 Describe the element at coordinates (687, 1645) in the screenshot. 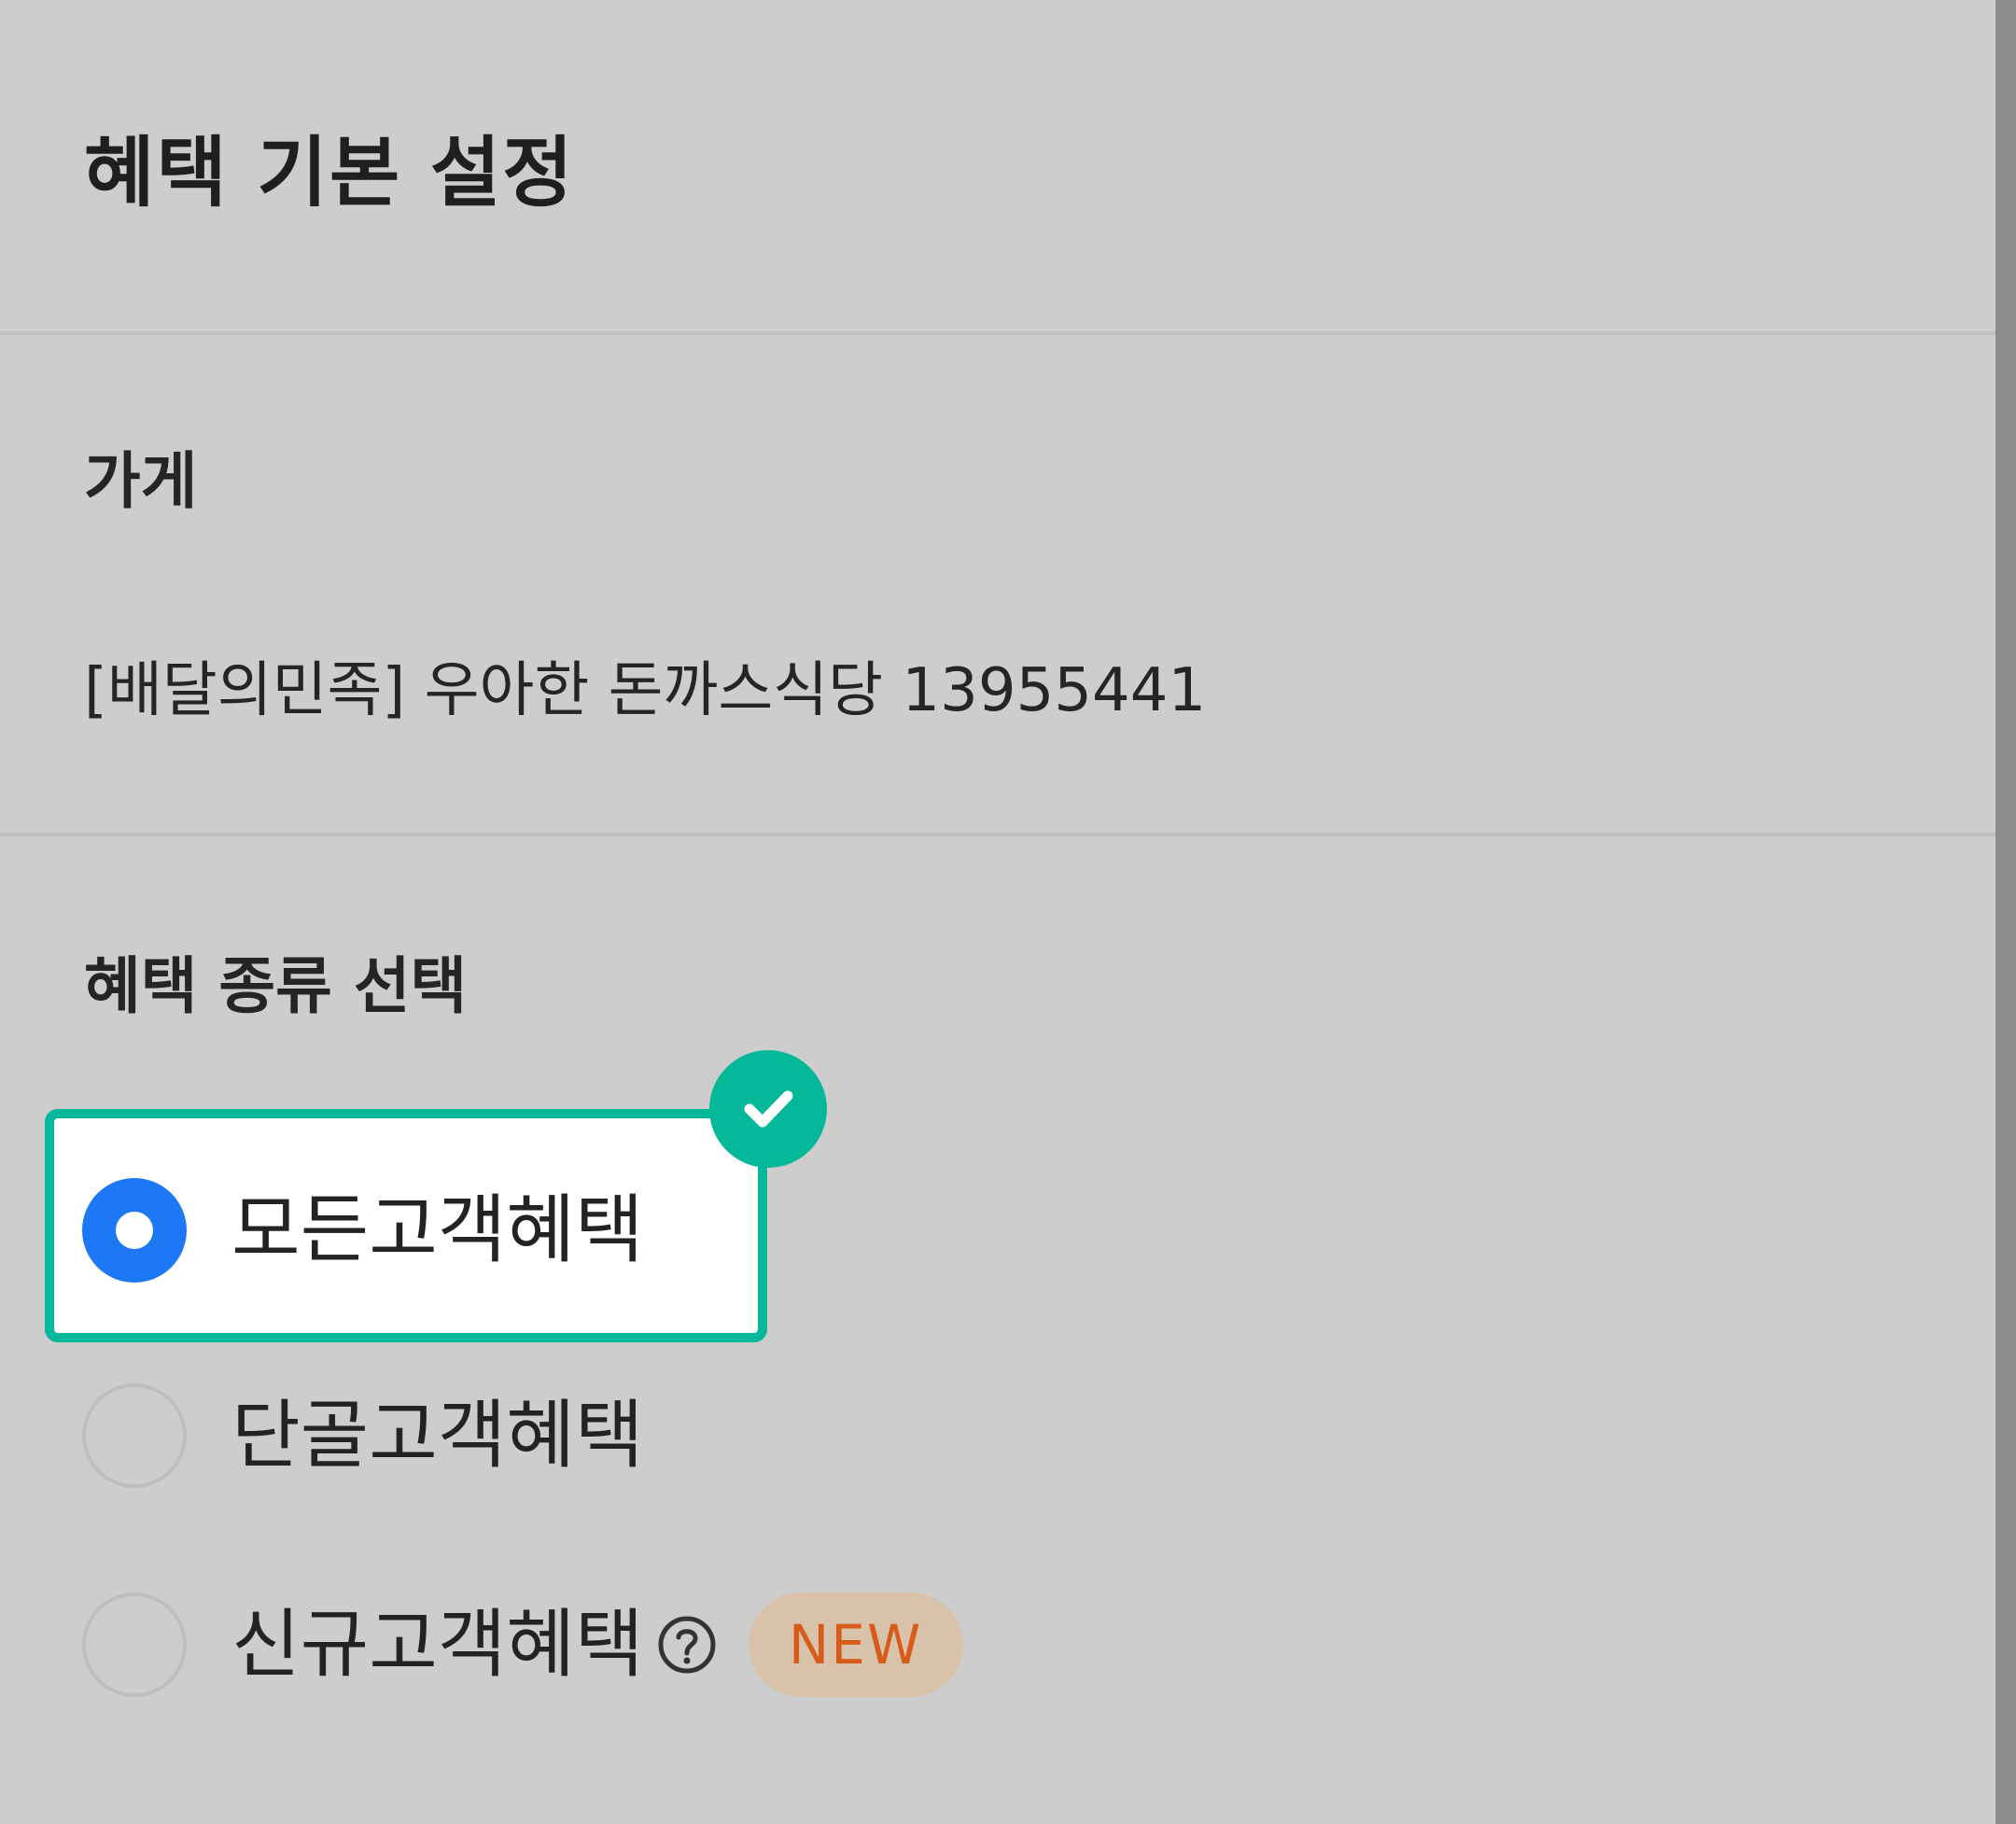

I see `question-circle-icon` at that location.